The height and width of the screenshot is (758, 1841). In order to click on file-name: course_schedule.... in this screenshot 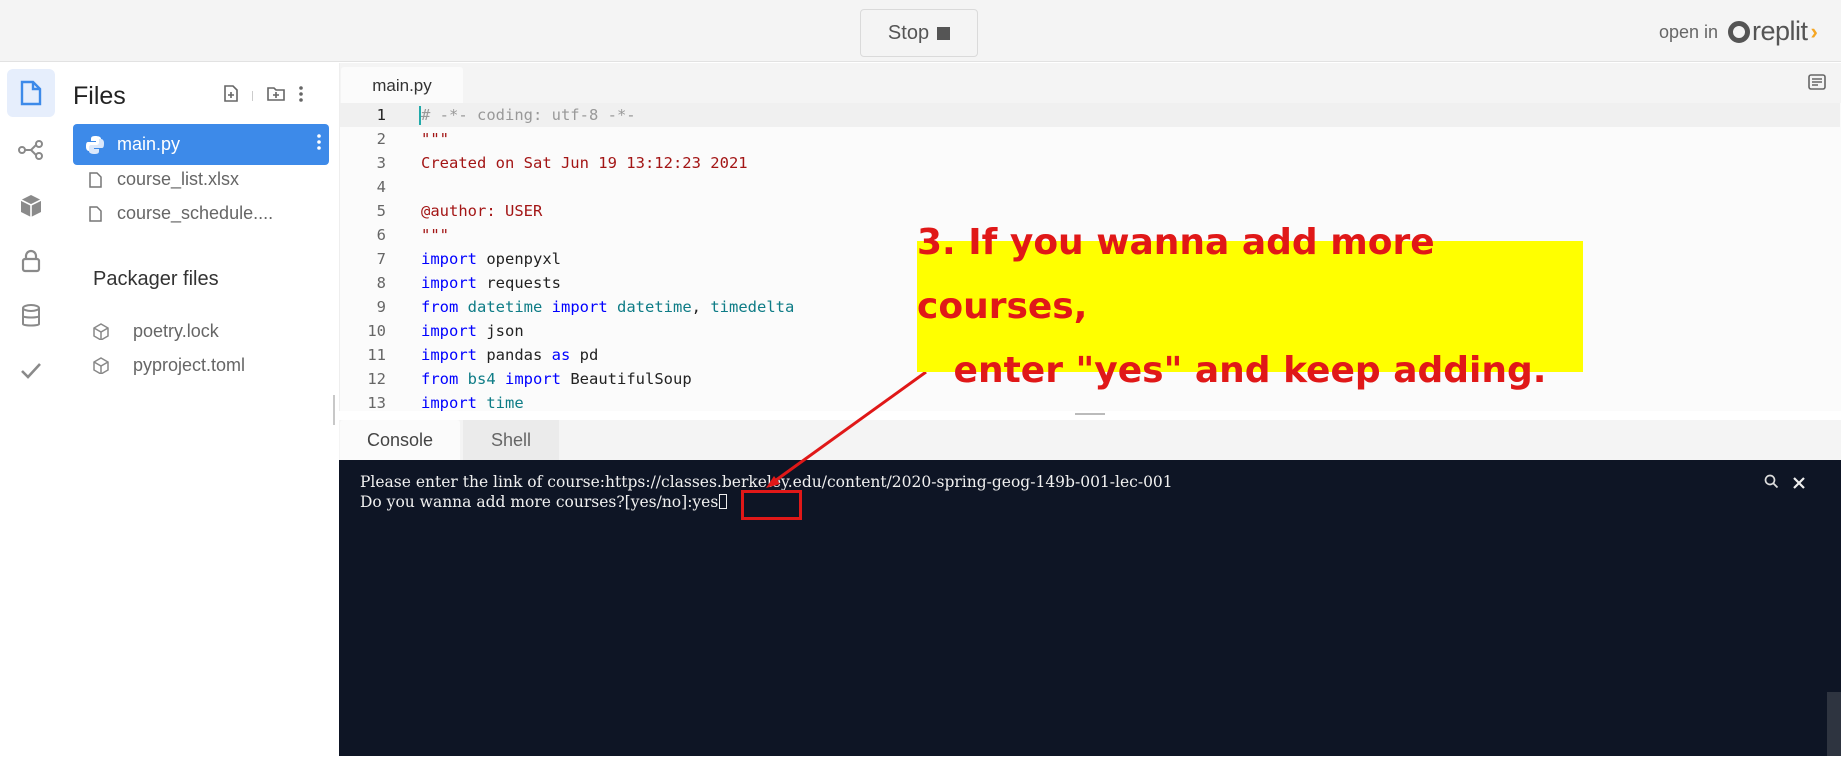, I will do `click(195, 213)`.